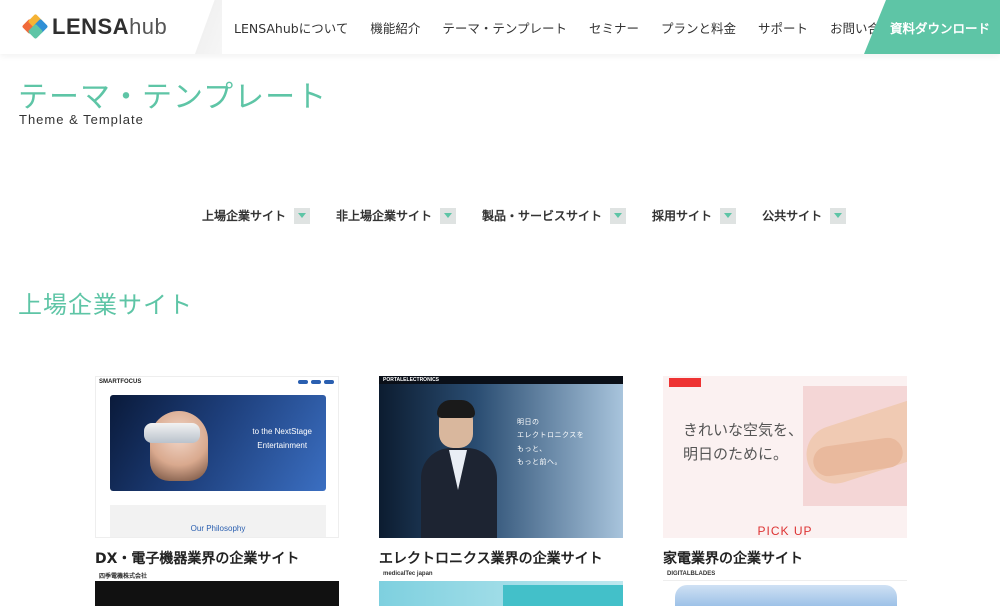 Image resolution: width=1000 pixels, height=606 pixels. Describe the element at coordinates (384, 216) in the screenshot. I see `filter-label: 非上場企業サイト` at that location.